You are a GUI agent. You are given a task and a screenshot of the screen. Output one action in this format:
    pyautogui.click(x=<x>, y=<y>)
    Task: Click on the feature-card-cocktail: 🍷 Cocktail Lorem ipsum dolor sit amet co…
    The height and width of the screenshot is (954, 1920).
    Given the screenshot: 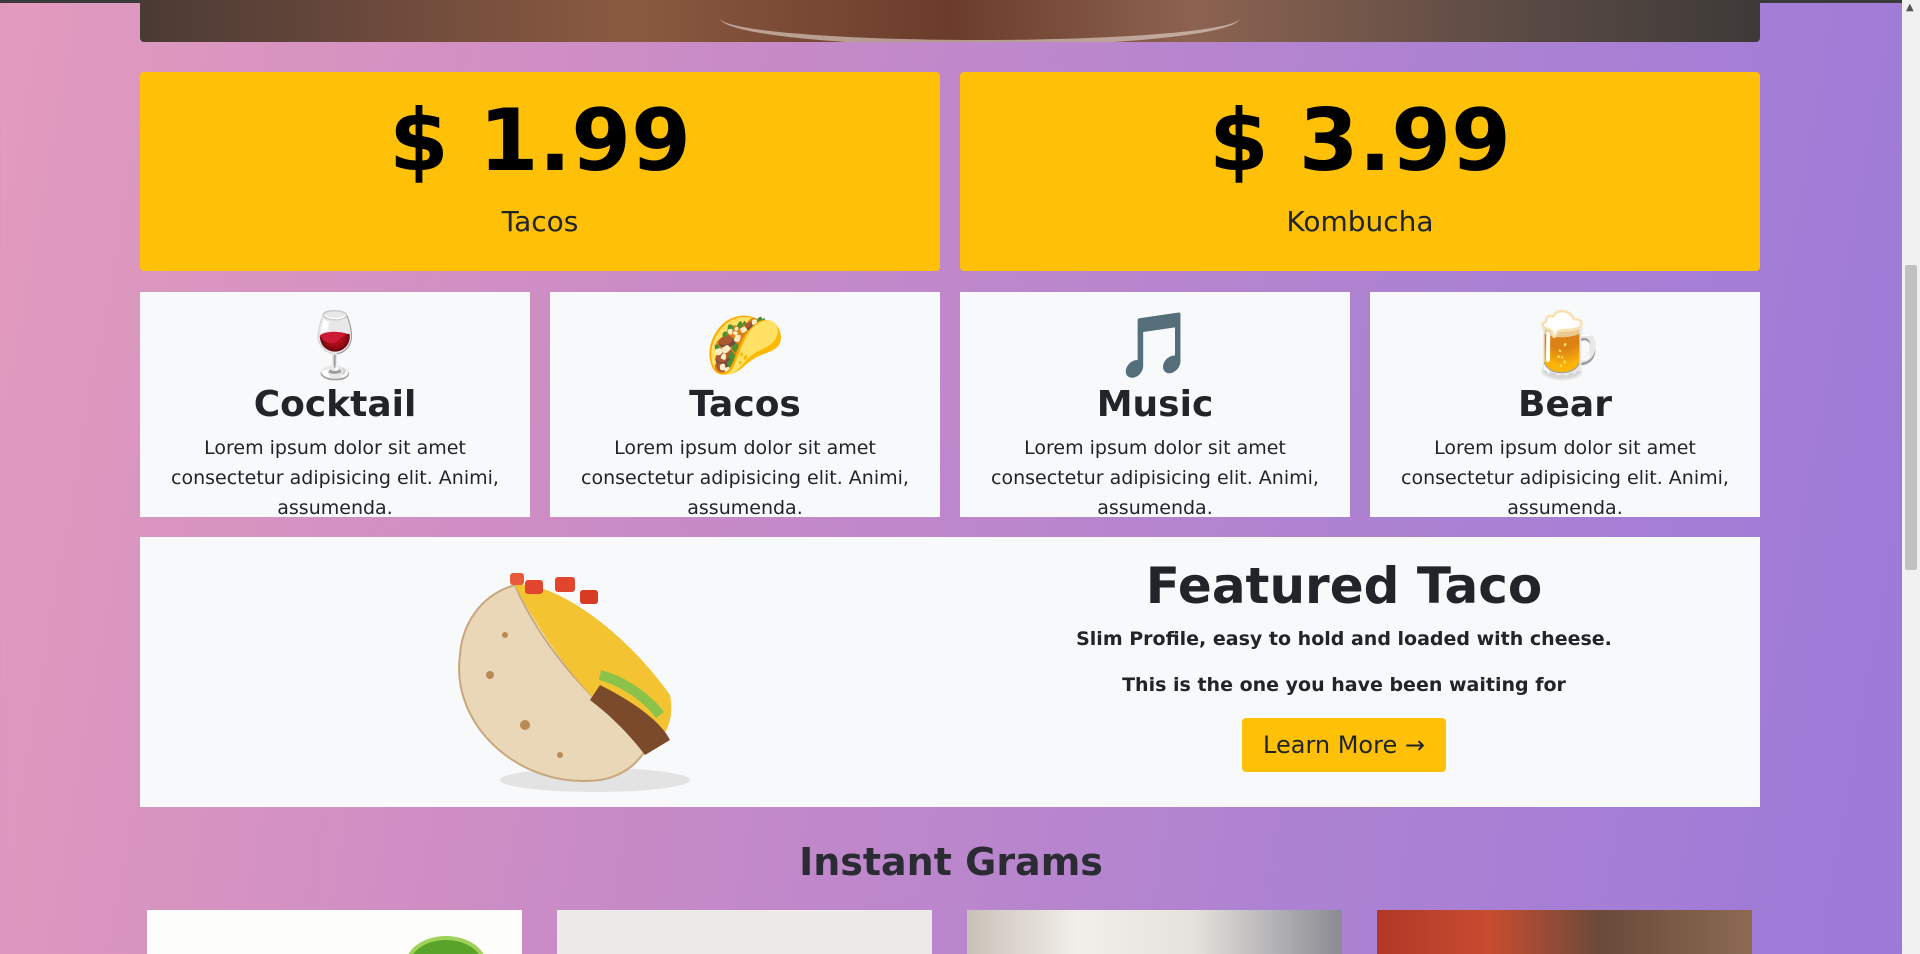 What is the action you would take?
    pyautogui.click(x=335, y=405)
    